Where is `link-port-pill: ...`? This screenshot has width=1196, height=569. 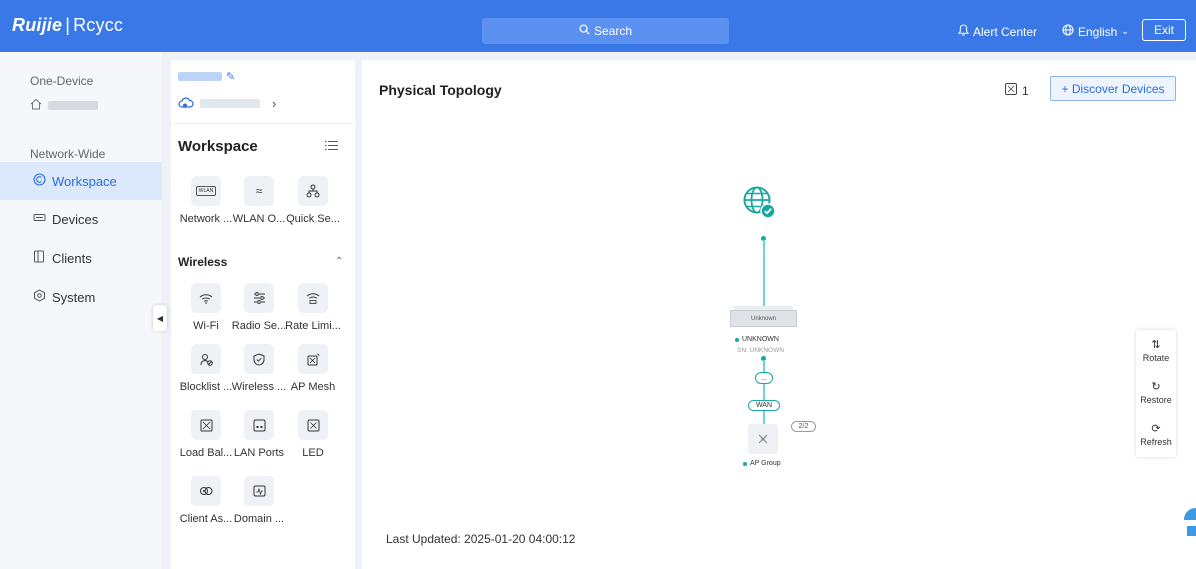
link-port-pill: ... is located at coordinates (764, 378).